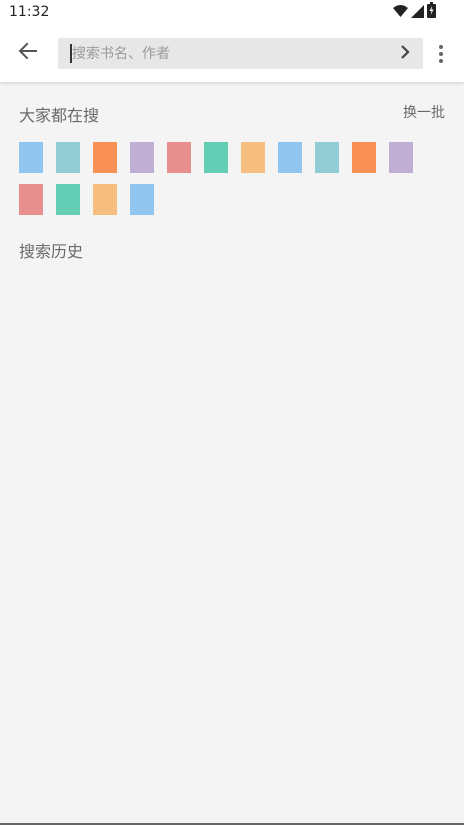 The width and height of the screenshot is (464, 825). What do you see at coordinates (232, 13) in the screenshot?
I see `status-bar: 11:32` at bounding box center [232, 13].